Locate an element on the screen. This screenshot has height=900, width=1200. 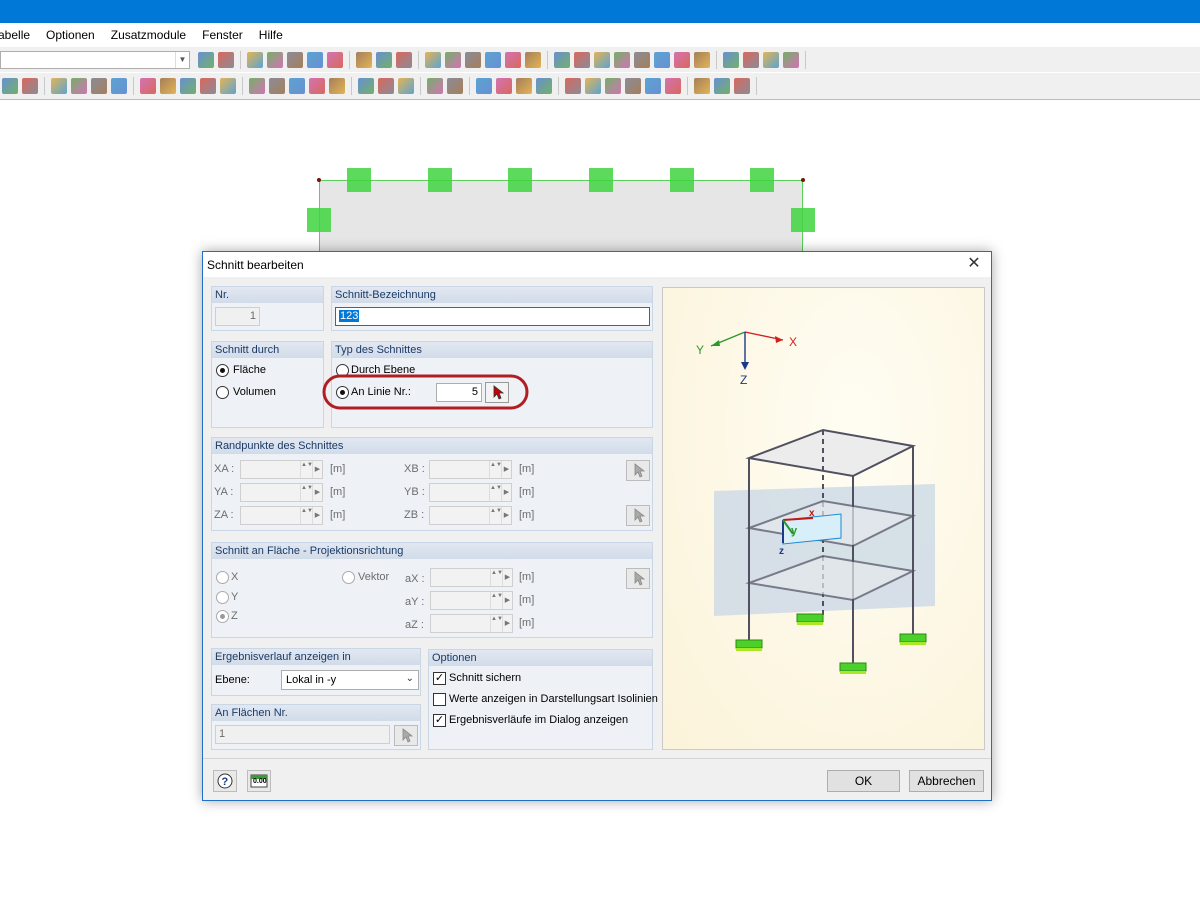
ergebnisverlaeufe-checkbox: ✓ is located at coordinates (439, 720).